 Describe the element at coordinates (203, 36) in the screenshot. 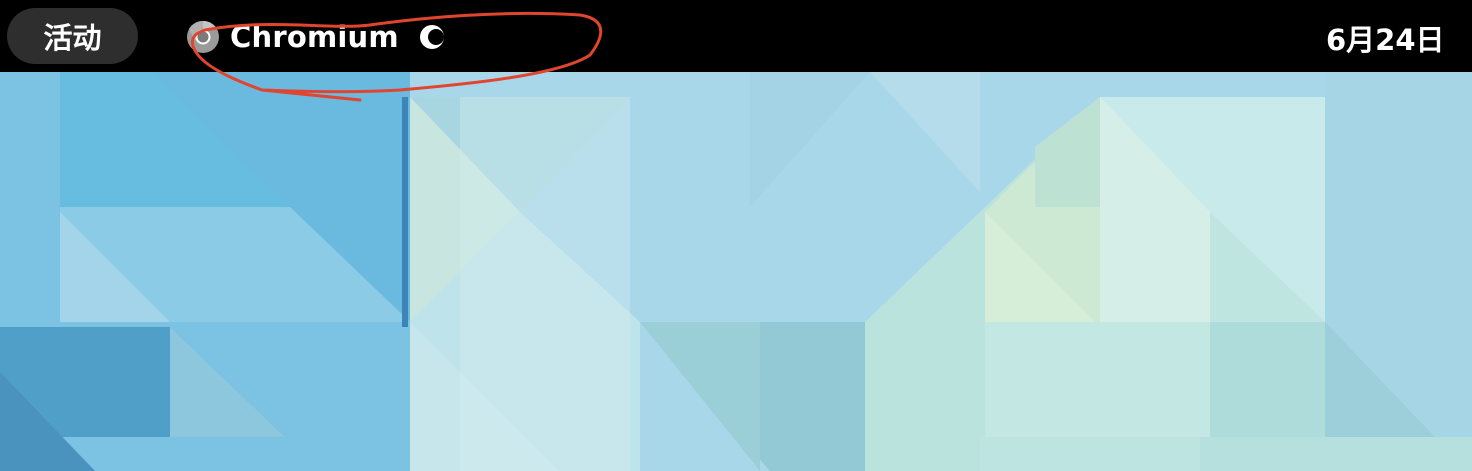

I see `chromium-icon` at that location.